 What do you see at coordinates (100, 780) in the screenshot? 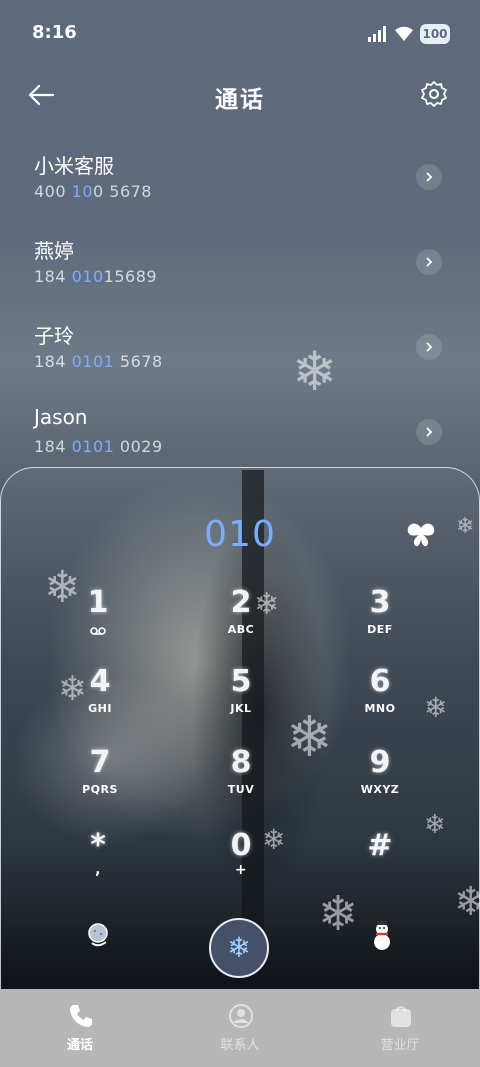
I see `dial-key-7: 7 PQRS` at bounding box center [100, 780].